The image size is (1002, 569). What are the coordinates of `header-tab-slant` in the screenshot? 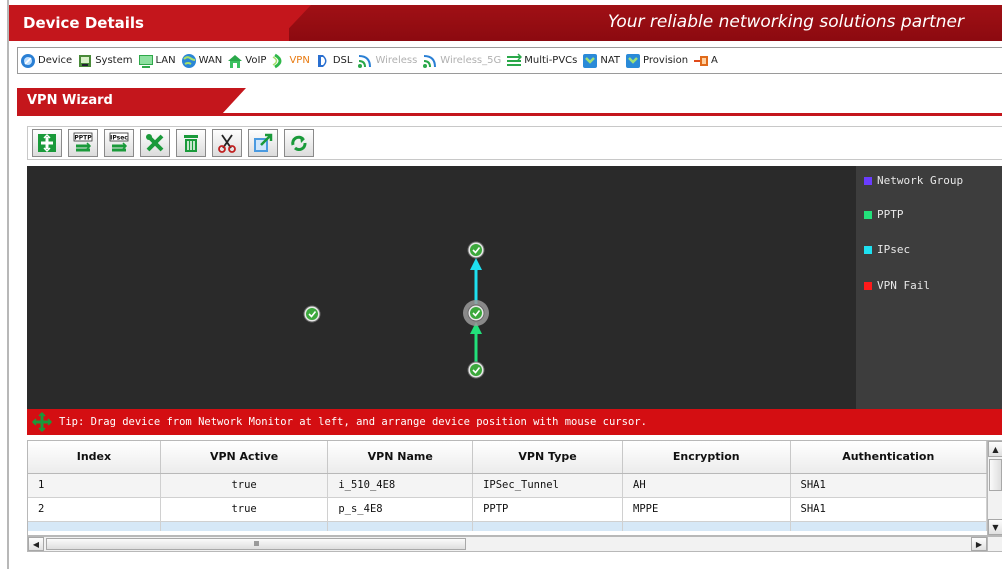 It's located at (294, 23).